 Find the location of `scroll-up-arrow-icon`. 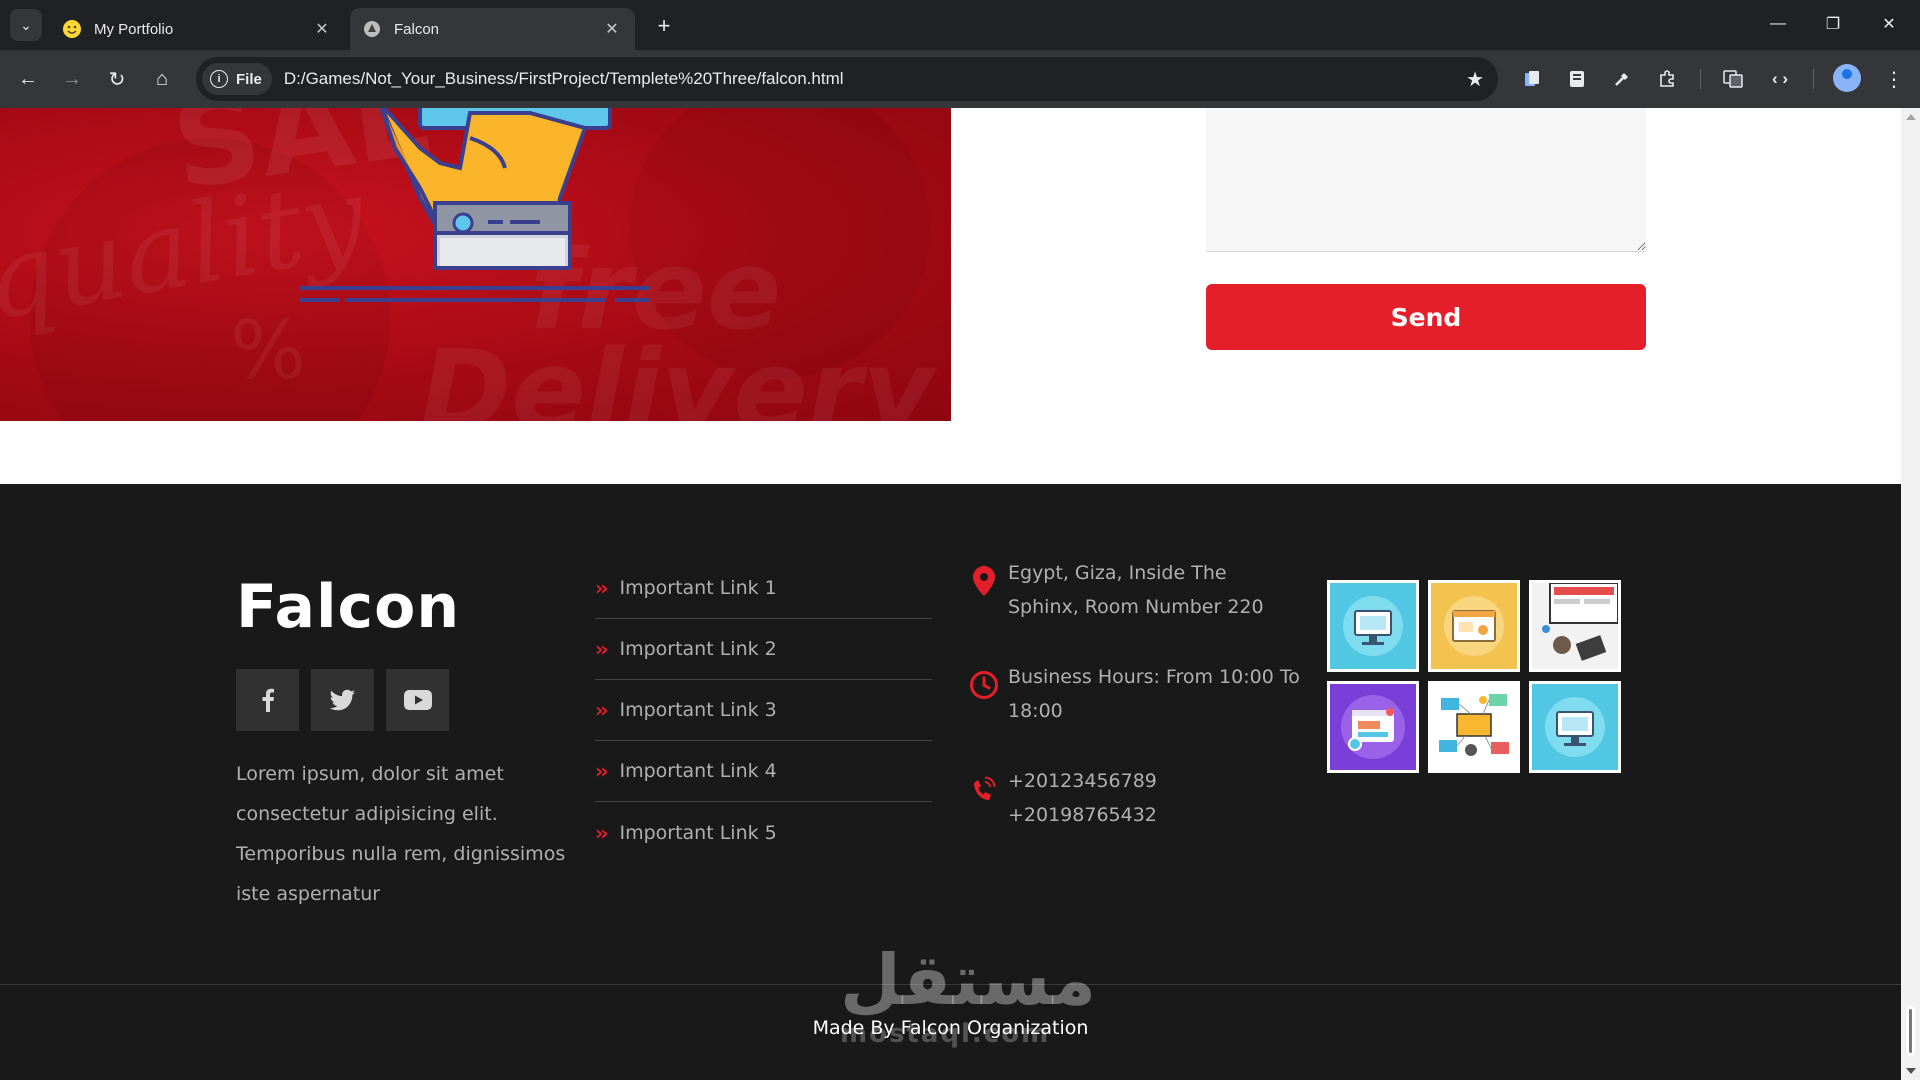

scroll-up-arrow-icon is located at coordinates (1911, 117).